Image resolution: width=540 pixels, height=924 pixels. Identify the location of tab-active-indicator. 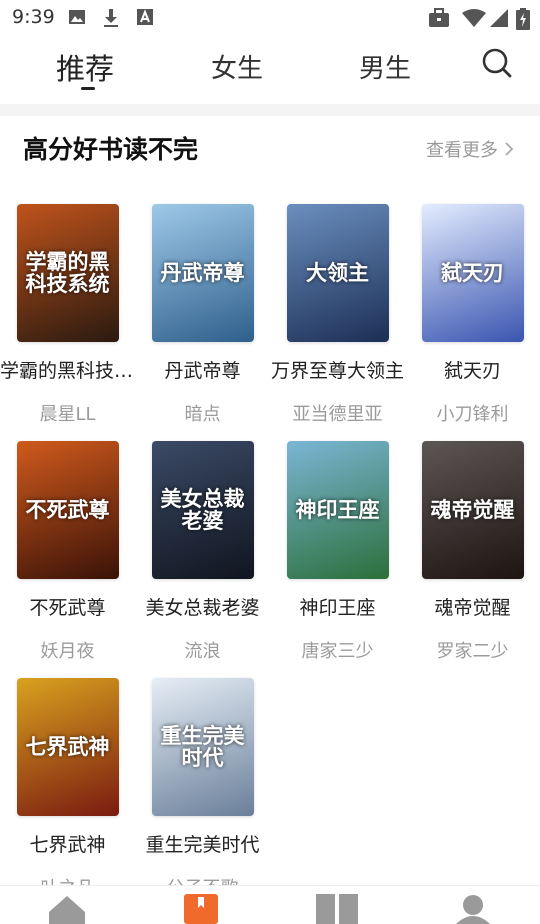
(88, 88).